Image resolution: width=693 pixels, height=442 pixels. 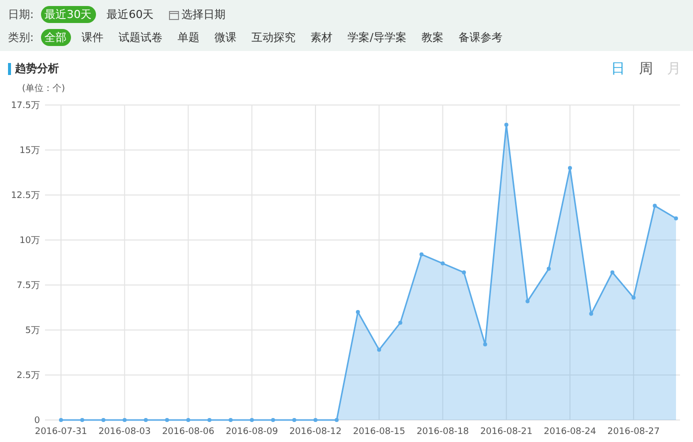 I want to click on filter-option: 试题试卷, so click(x=140, y=37).